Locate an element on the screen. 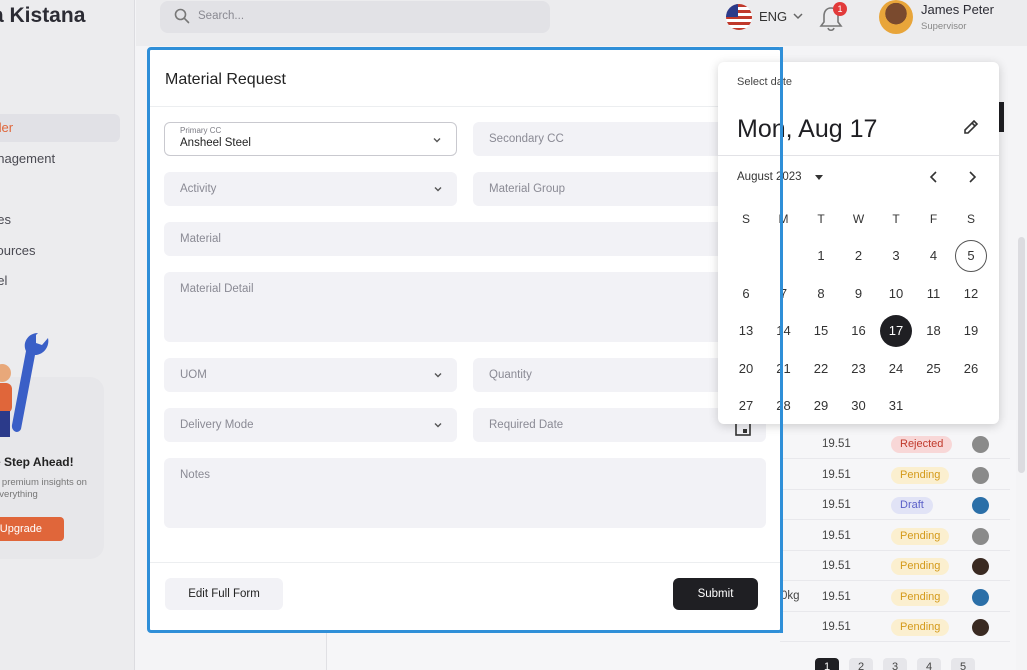  edit-full-form-button: Edit Full Form is located at coordinates (224, 594).